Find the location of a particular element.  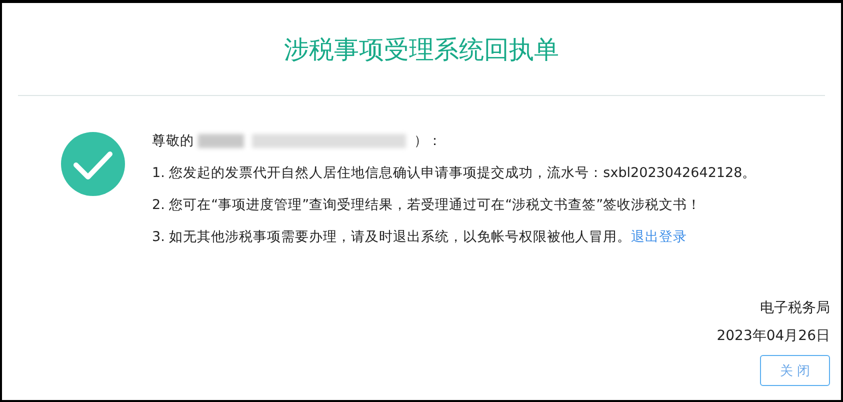

date-text: 2023年04月26日 is located at coordinates (773, 336).